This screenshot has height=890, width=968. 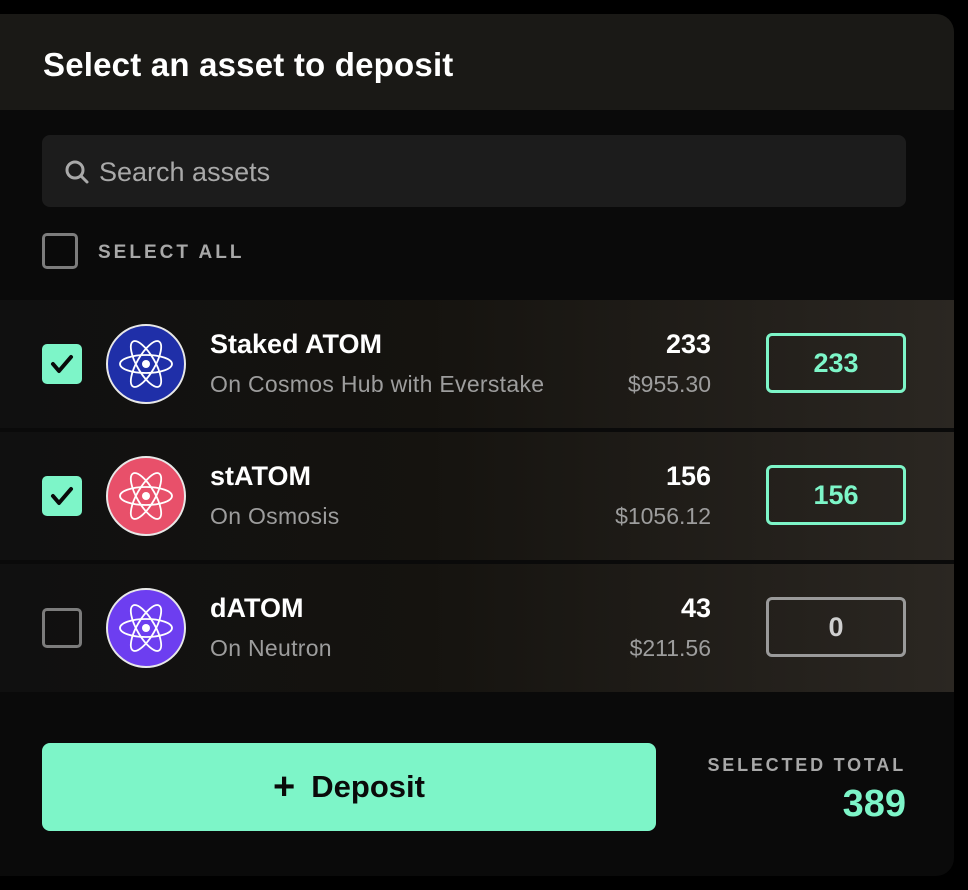 I want to click on amount-input: 0, so click(x=836, y=627).